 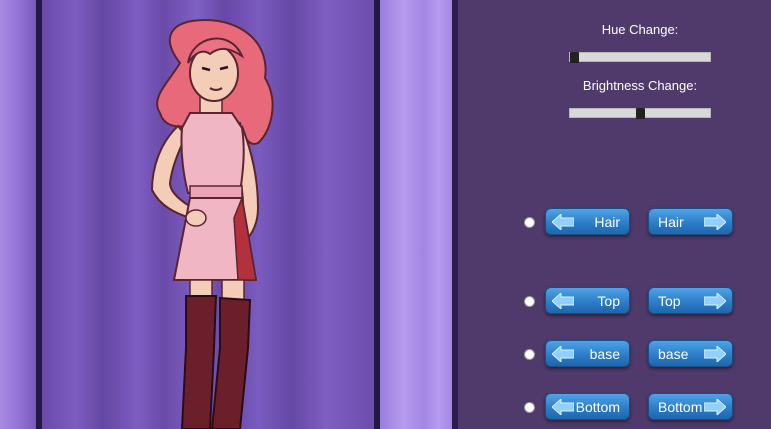 What do you see at coordinates (671, 222) in the screenshot?
I see `hair-next-label: Hair` at bounding box center [671, 222].